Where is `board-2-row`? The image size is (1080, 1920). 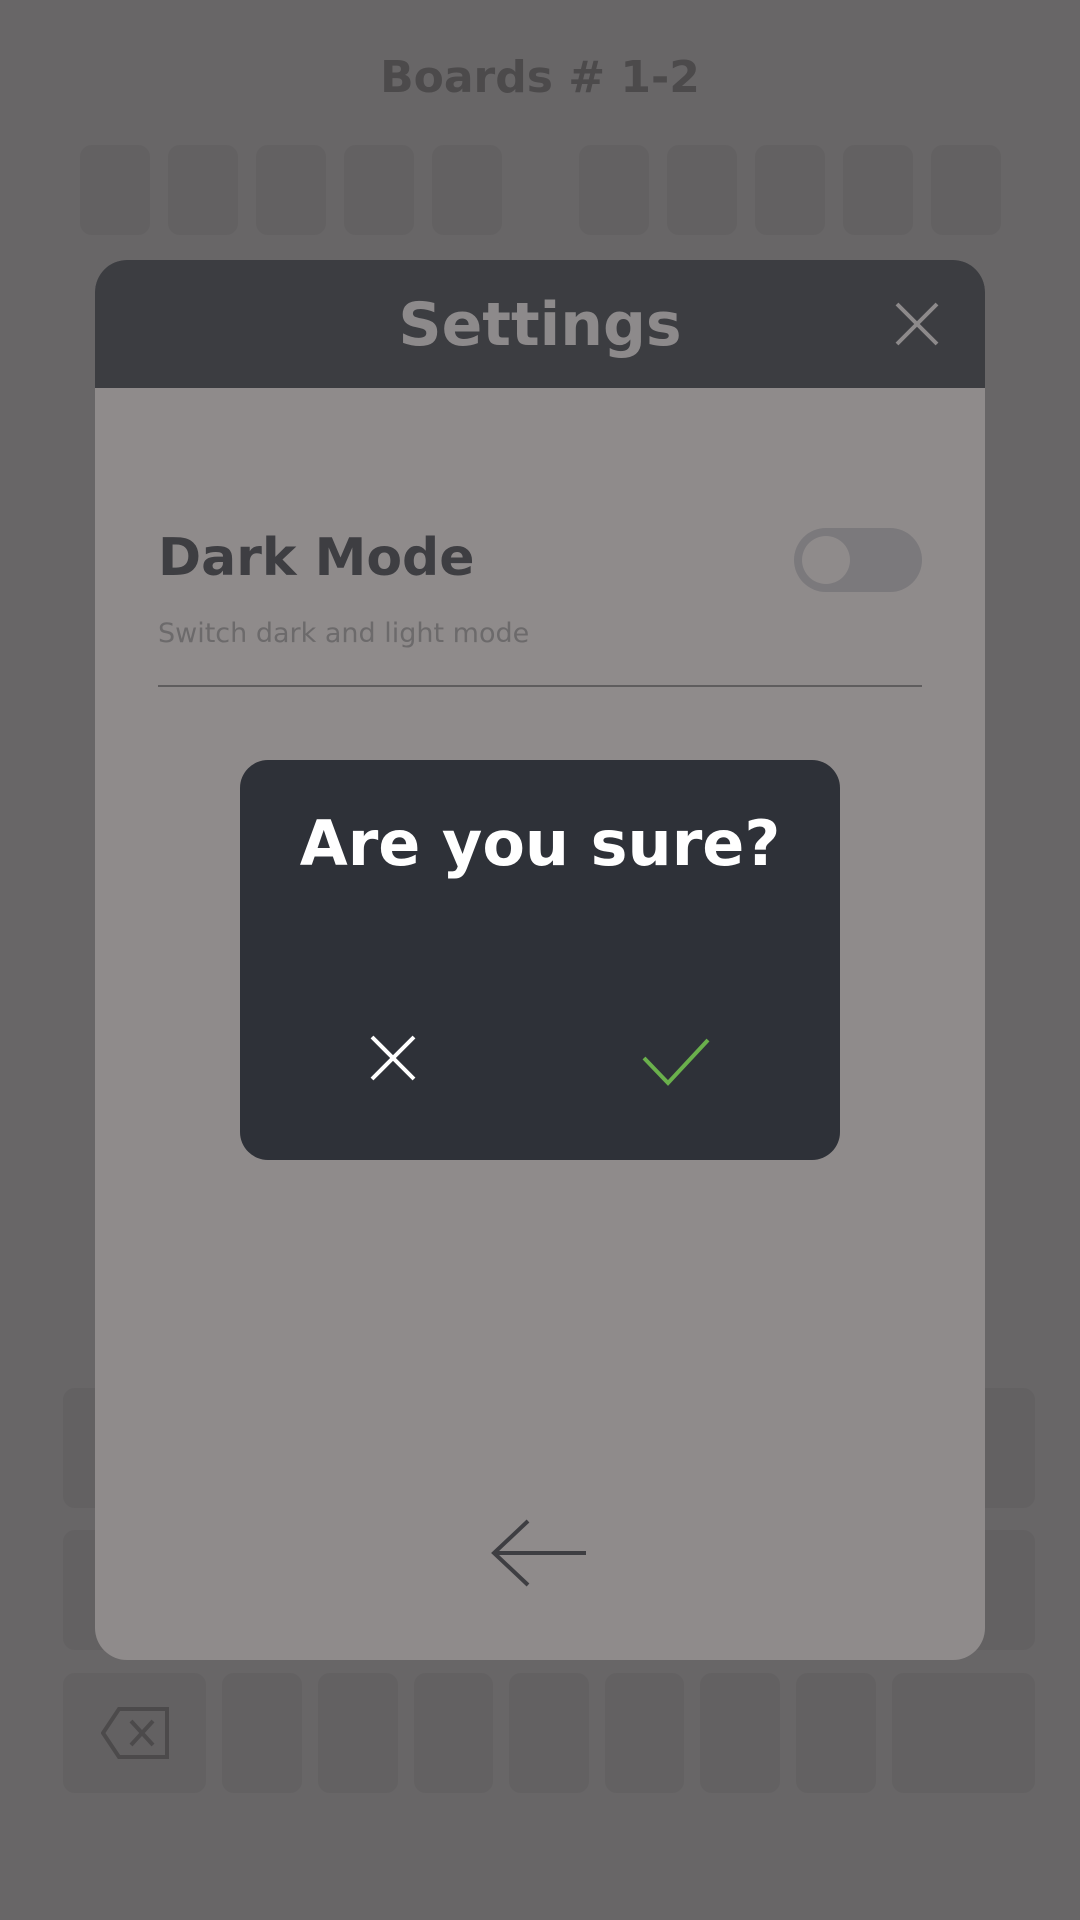
board-2-row is located at coordinates (790, 190).